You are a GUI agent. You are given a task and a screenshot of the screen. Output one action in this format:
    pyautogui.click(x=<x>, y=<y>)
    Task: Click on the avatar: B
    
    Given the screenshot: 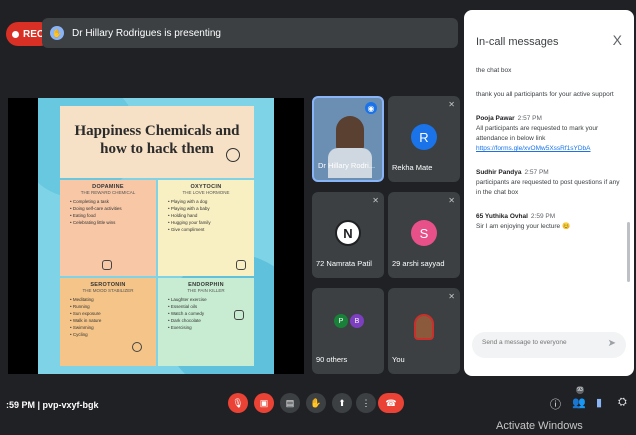 What is the action you would take?
    pyautogui.click(x=357, y=321)
    